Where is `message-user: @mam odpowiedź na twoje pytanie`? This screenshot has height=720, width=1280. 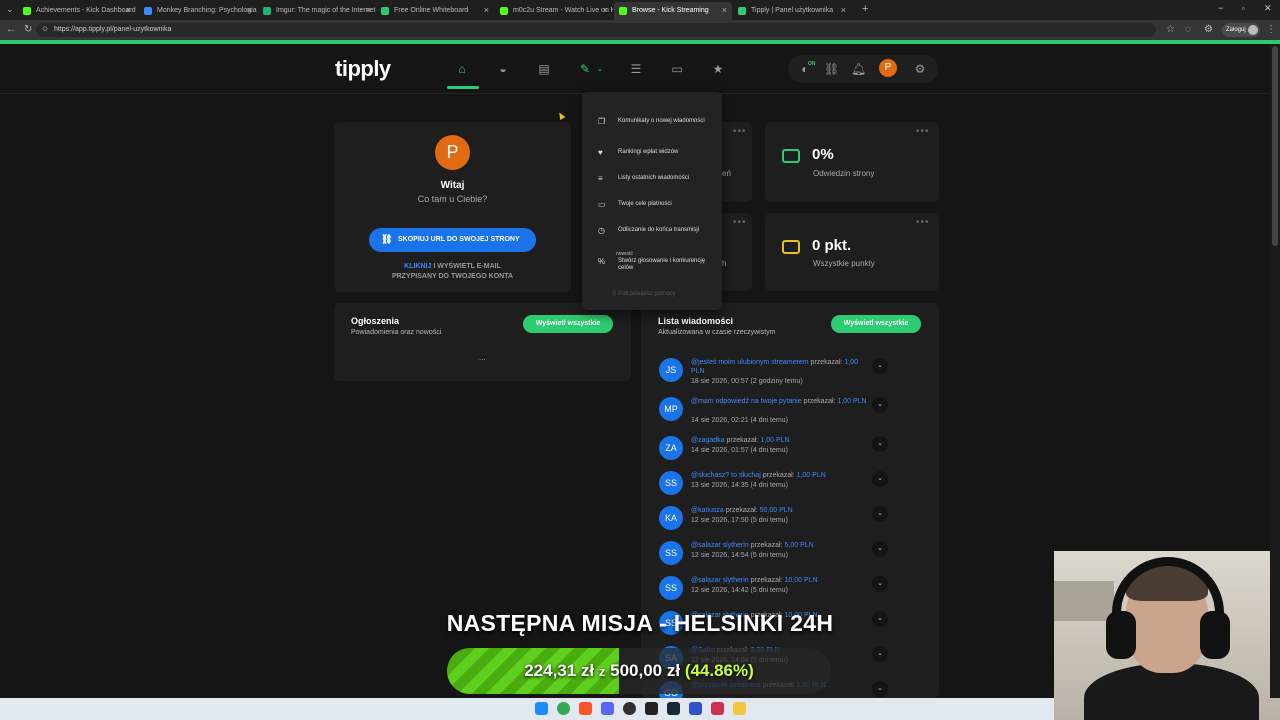 message-user: @mam odpowiedź na twoje pytanie is located at coordinates (746, 401).